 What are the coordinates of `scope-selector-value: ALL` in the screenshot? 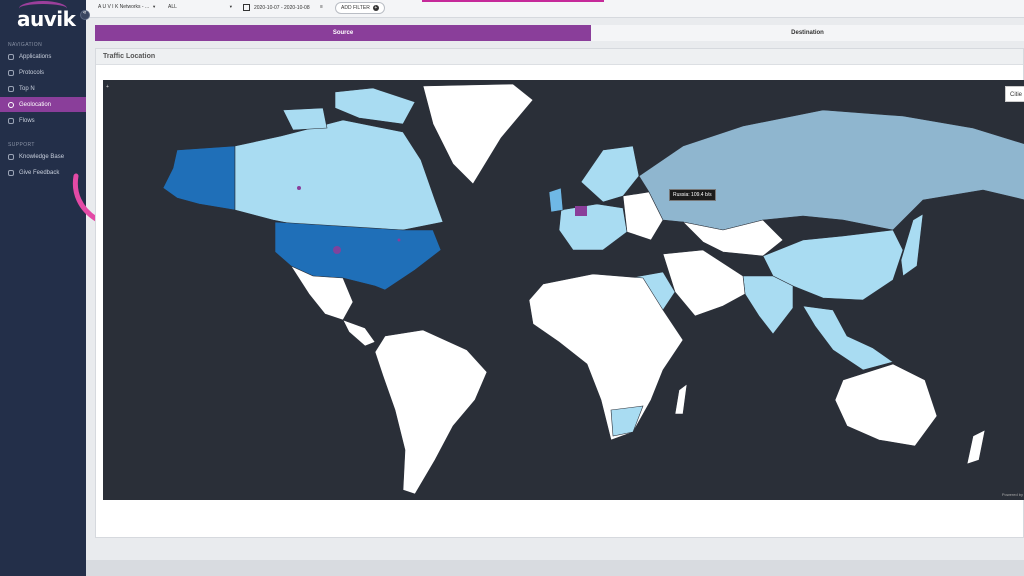 It's located at (172, 7).